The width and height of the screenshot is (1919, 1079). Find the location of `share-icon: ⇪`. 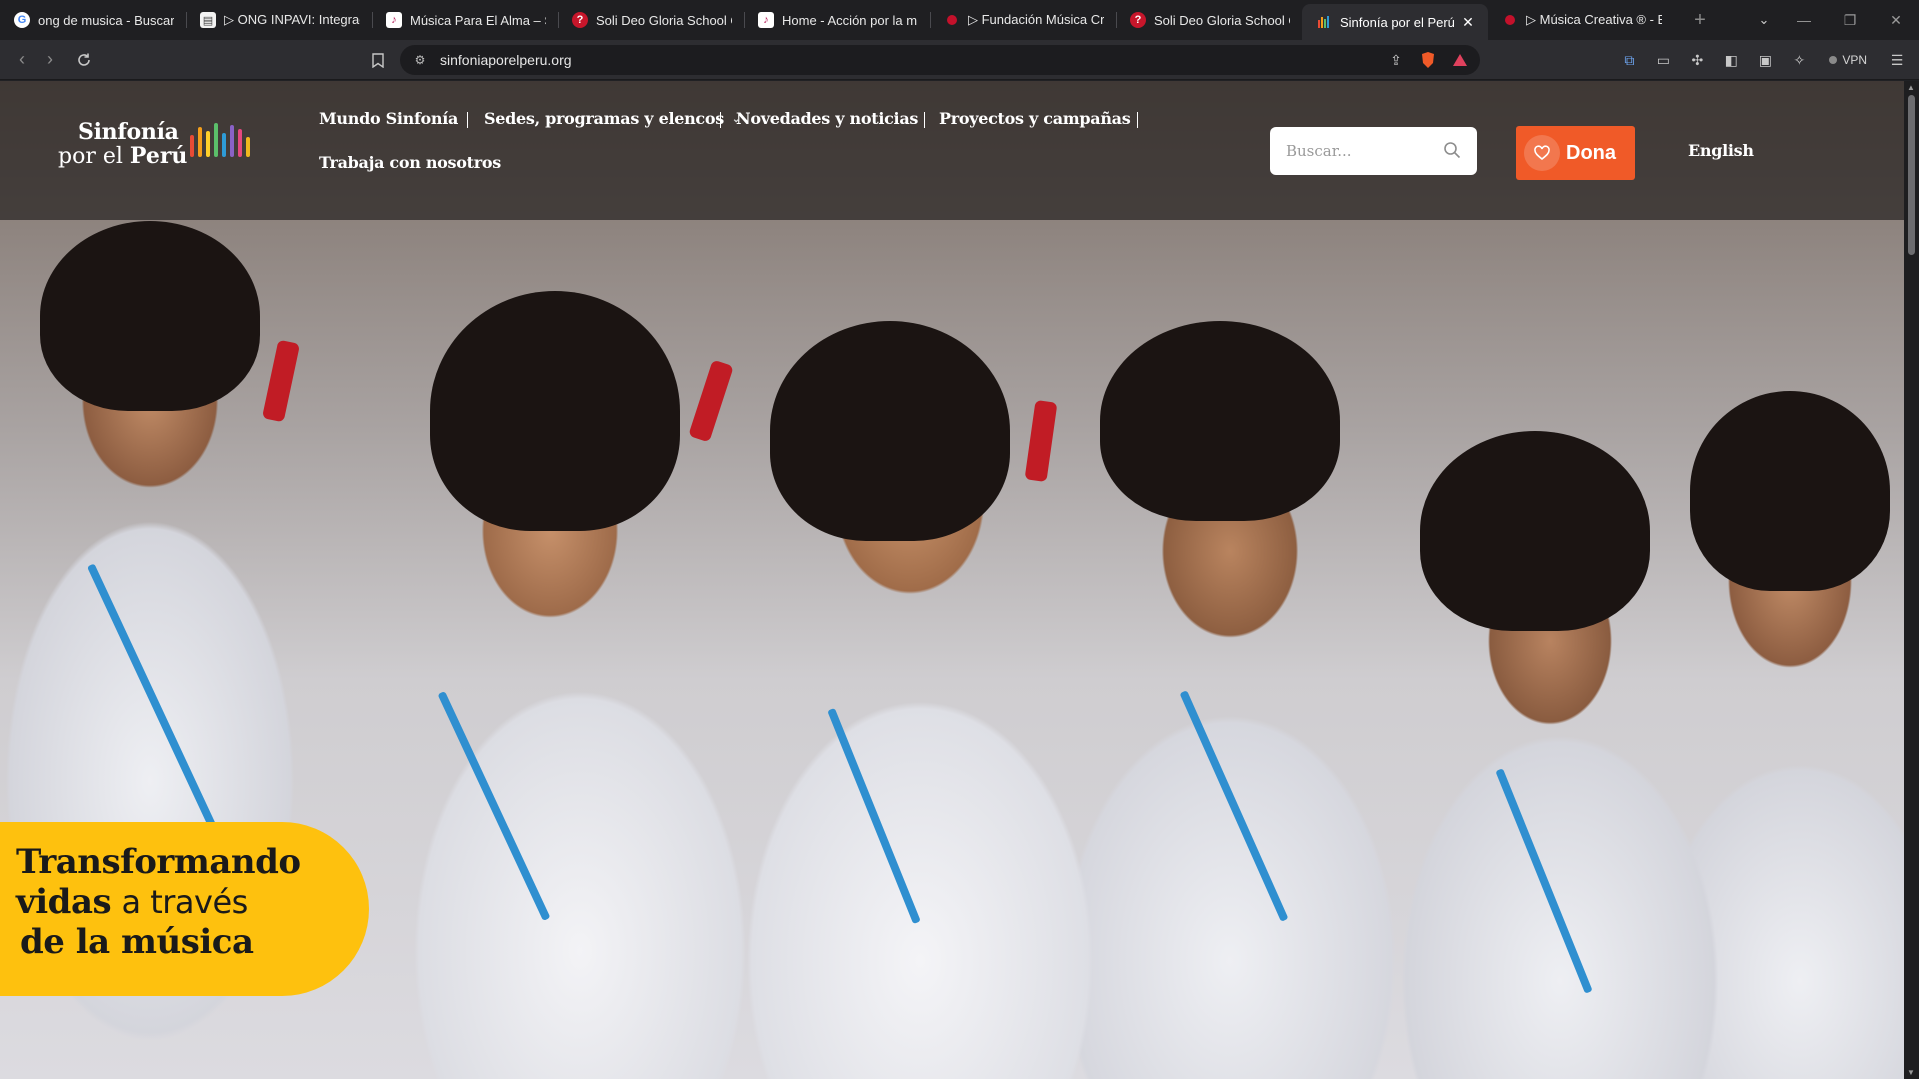

share-icon: ⇪ is located at coordinates (1396, 60).